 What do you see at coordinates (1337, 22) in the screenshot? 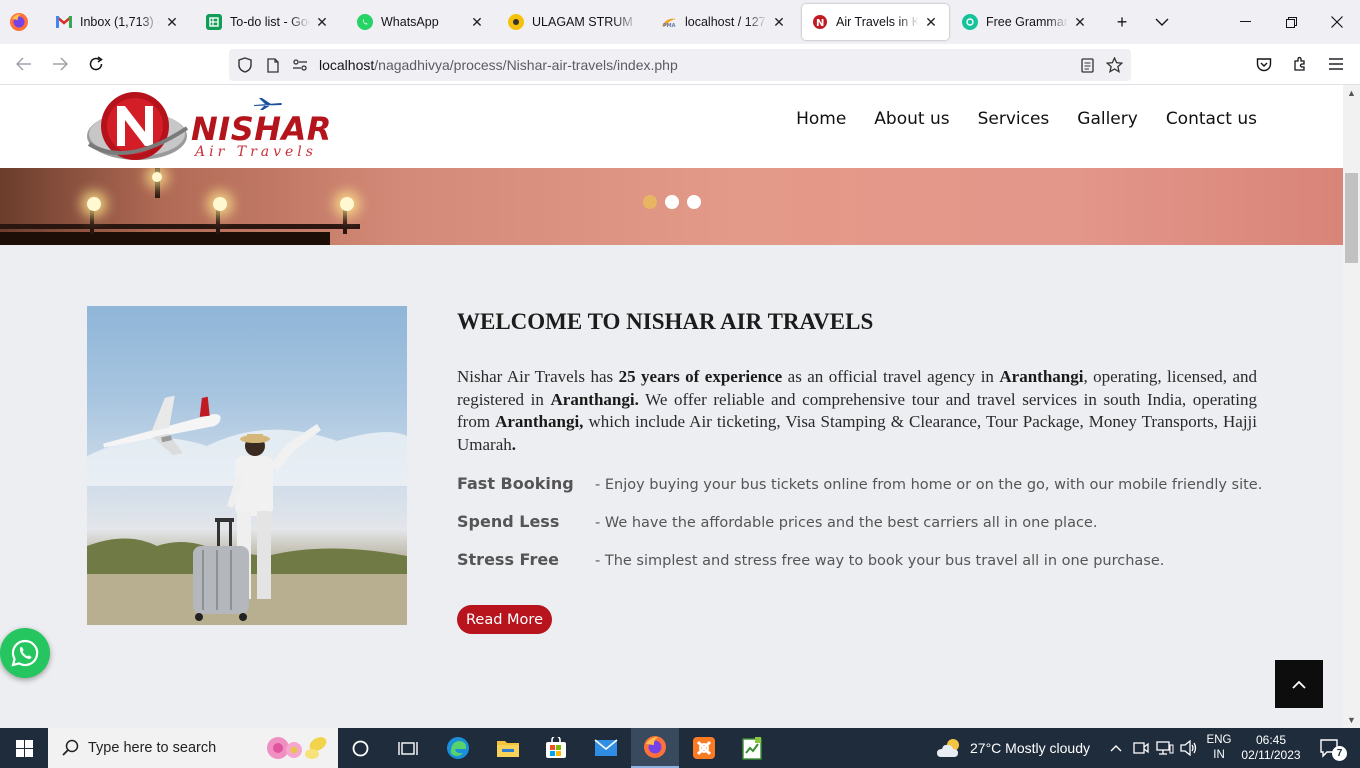
I see `close-window-icon` at bounding box center [1337, 22].